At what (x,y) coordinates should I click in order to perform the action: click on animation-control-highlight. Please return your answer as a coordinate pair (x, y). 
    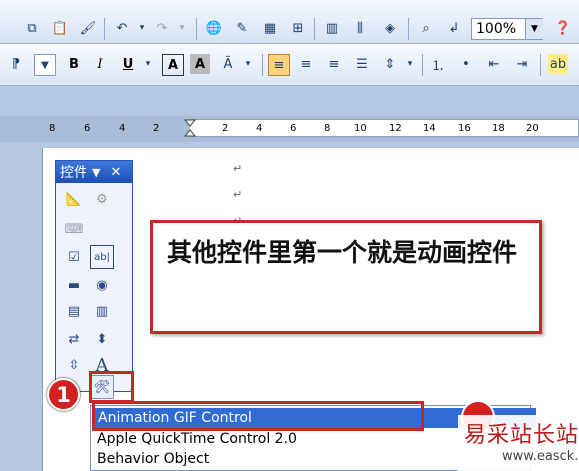
    Looking at the image, I should click on (258, 416).